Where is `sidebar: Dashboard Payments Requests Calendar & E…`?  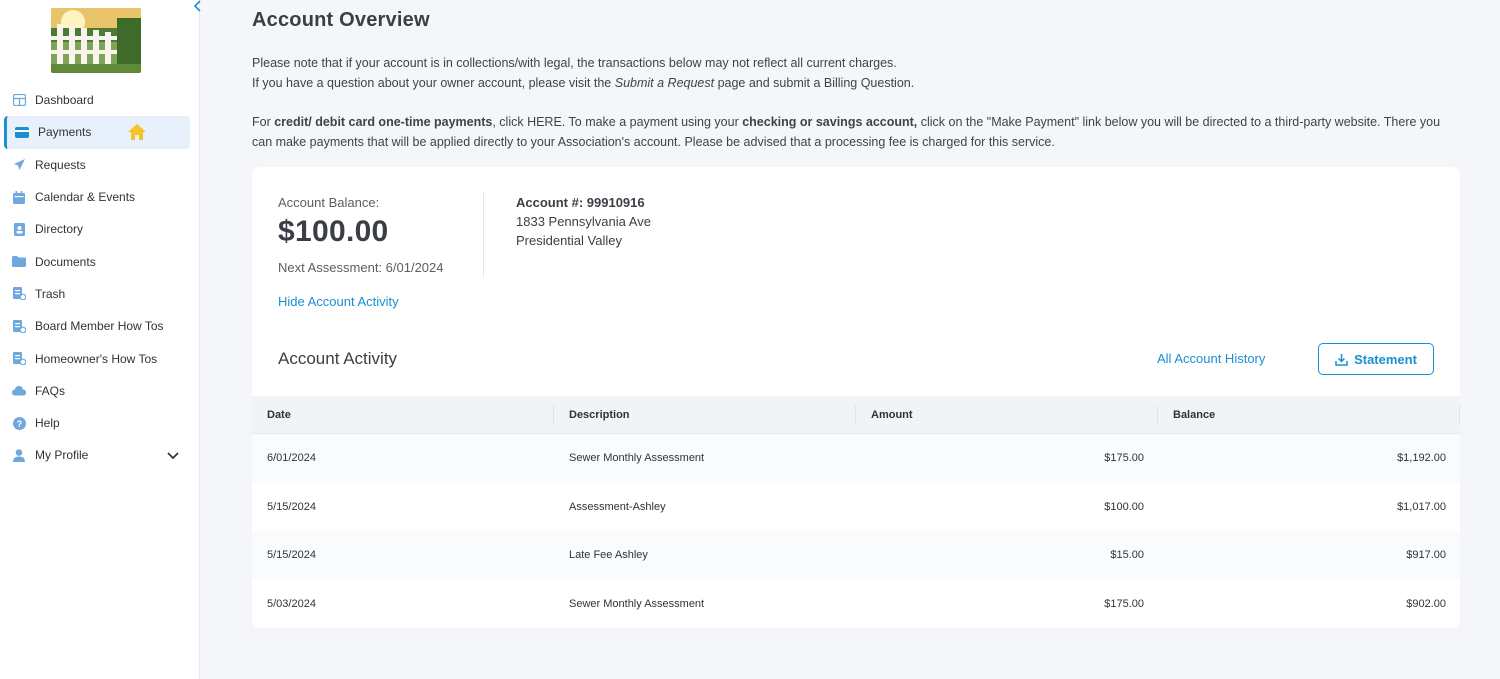 sidebar: Dashboard Payments Requests Calendar & E… is located at coordinates (100, 339).